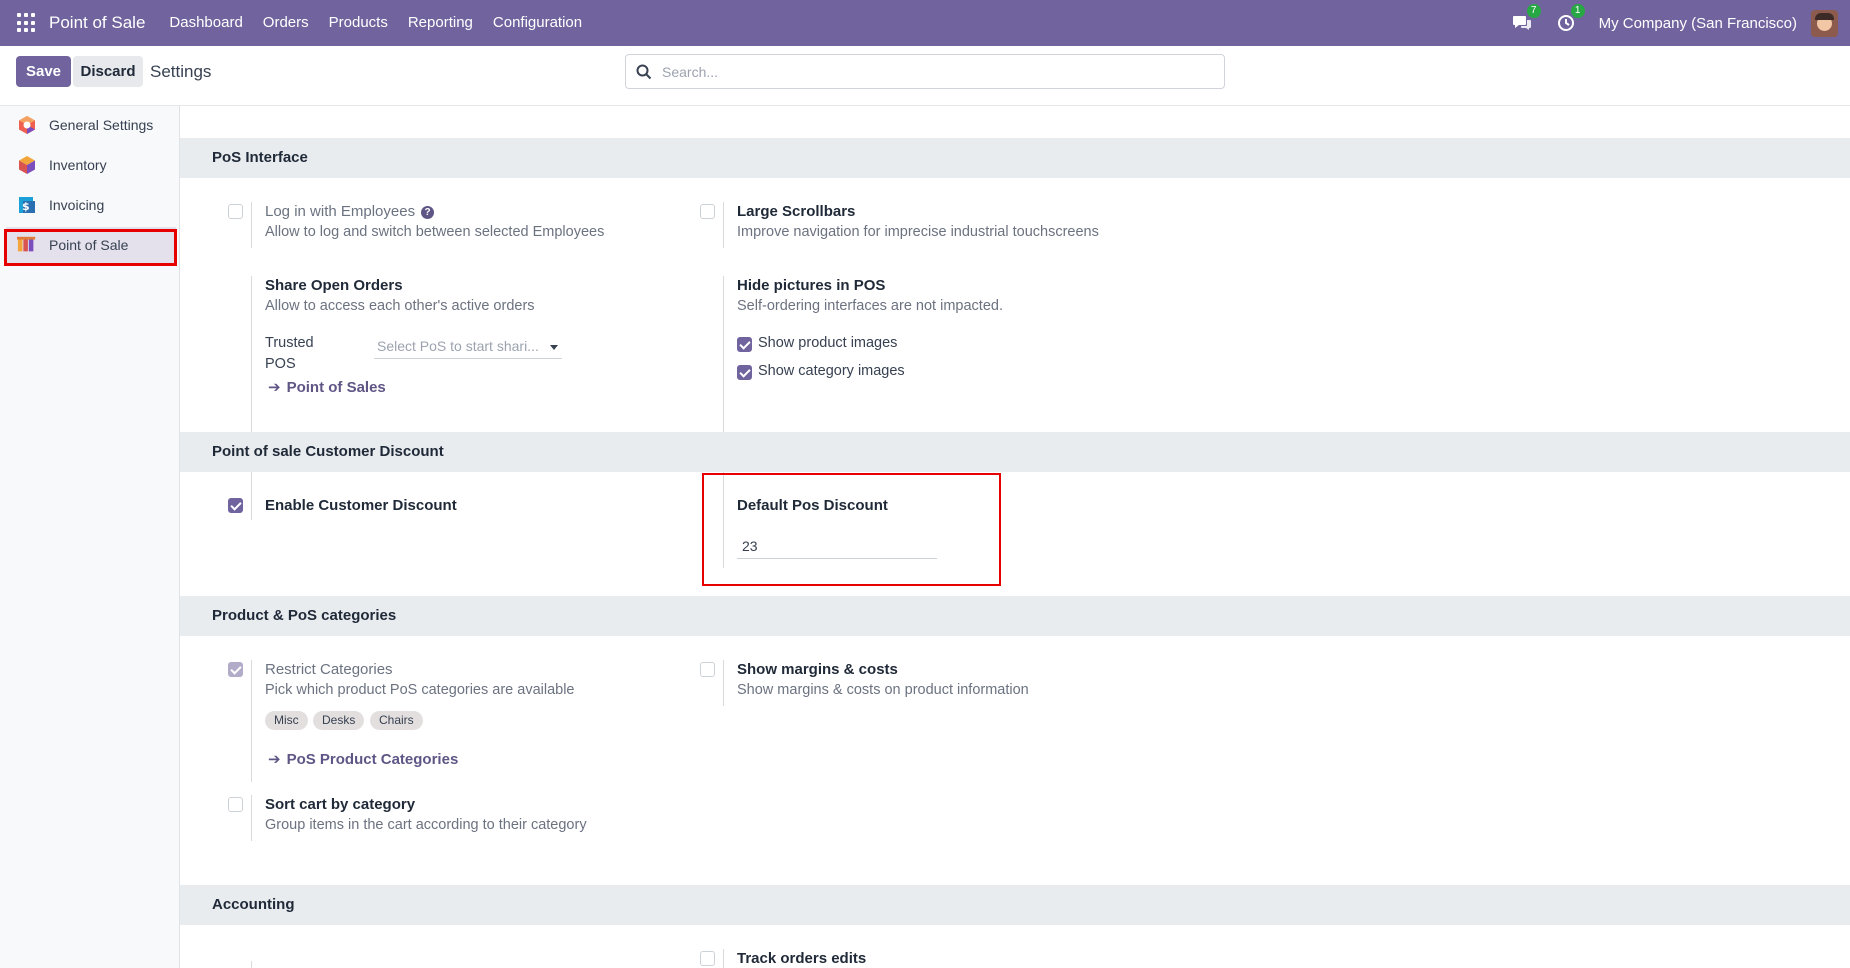 This screenshot has width=1850, height=968. Describe the element at coordinates (280, 364) in the screenshot. I see `trusted-pos-label: POS` at that location.